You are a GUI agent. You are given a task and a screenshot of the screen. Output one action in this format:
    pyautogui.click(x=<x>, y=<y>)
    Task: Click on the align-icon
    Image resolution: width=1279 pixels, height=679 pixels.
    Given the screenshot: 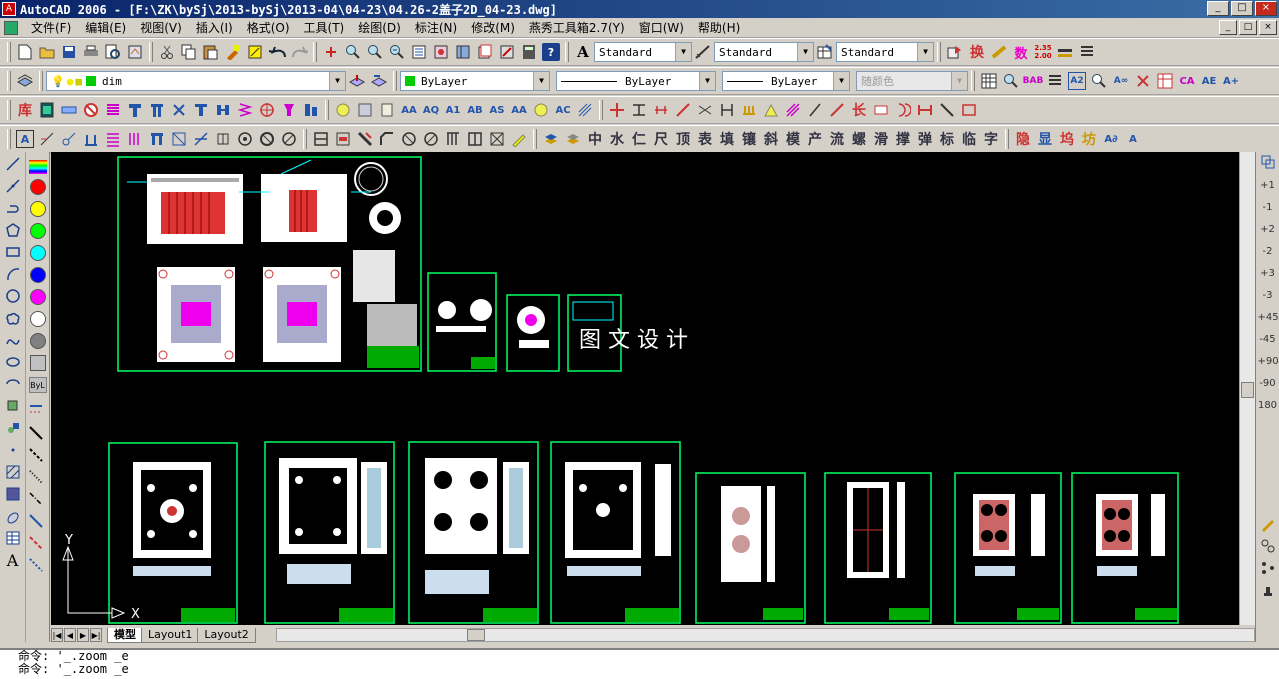 What is the action you would take?
    pyautogui.click(x=201, y=139)
    